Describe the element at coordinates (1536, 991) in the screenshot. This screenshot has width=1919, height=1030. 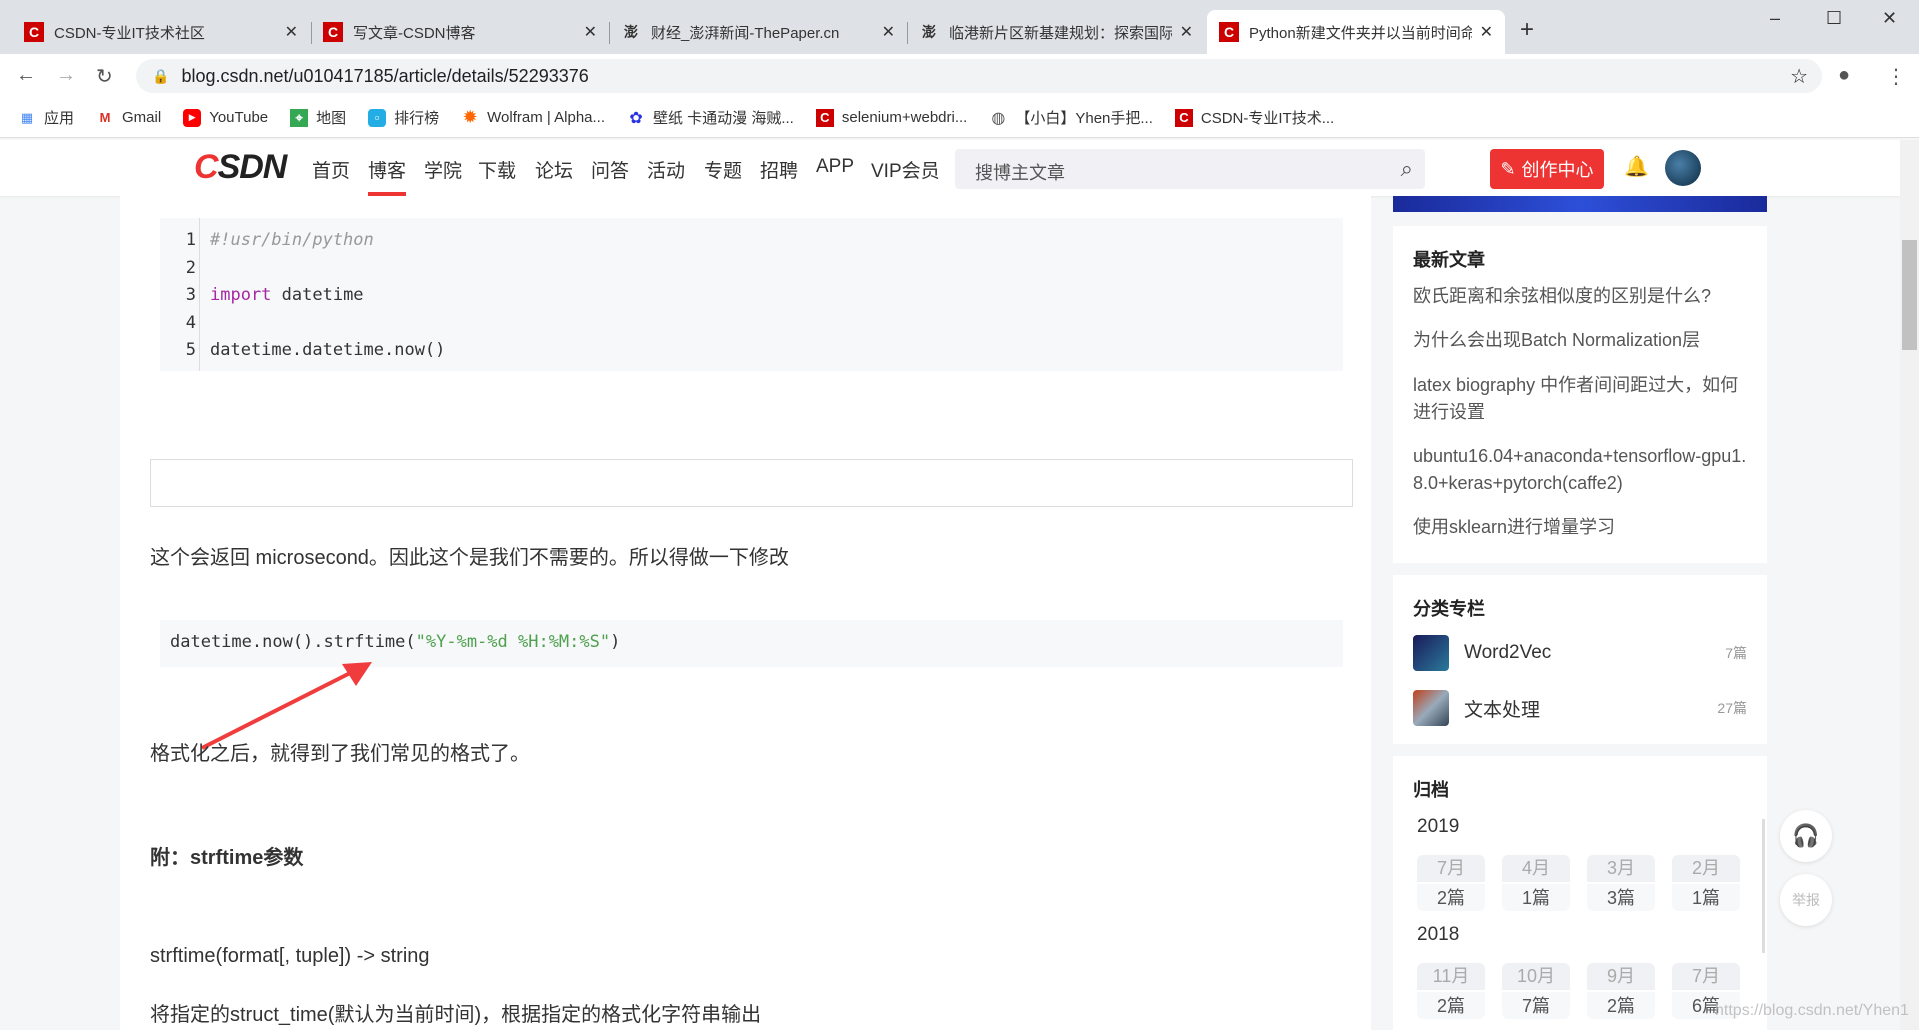
I see `archive-month: 10月 7篇` at that location.